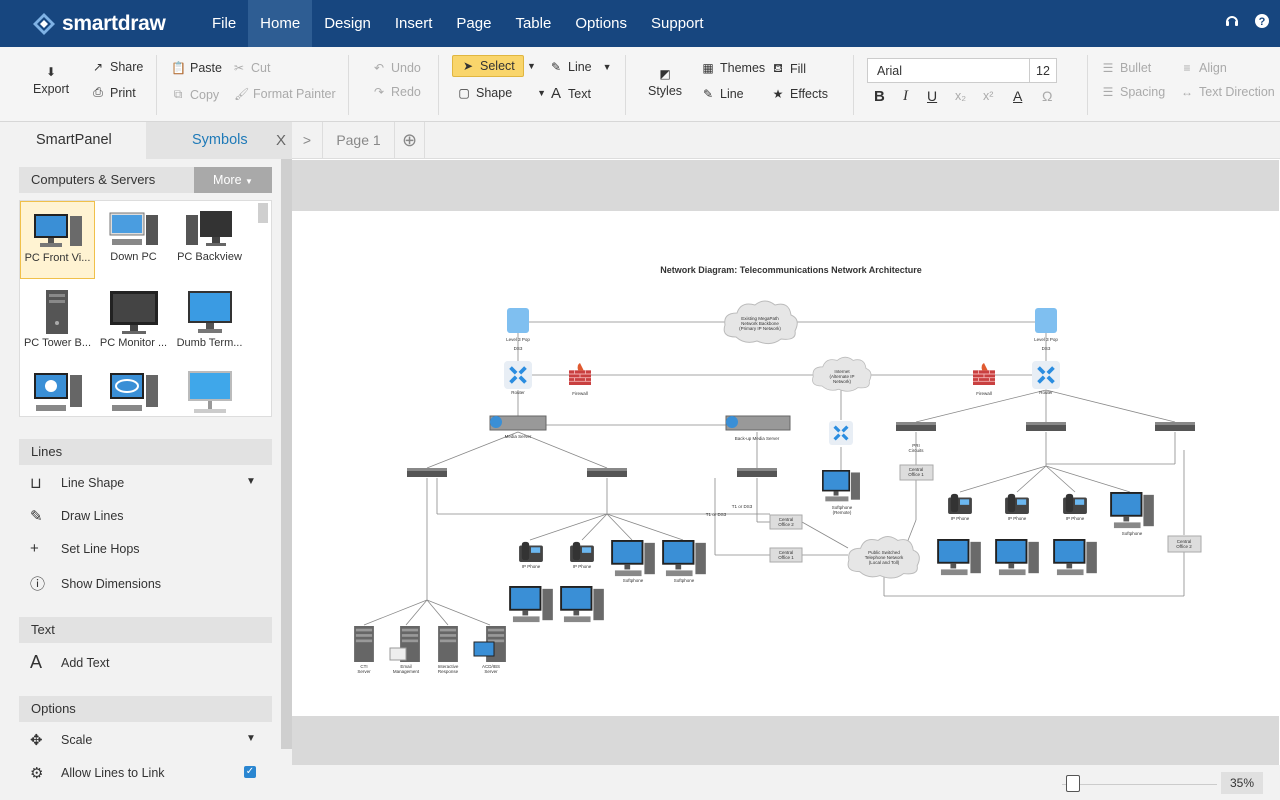 The image size is (1280, 800). I want to click on line-tool-button: ✎ Line ▼, so click(580, 67).